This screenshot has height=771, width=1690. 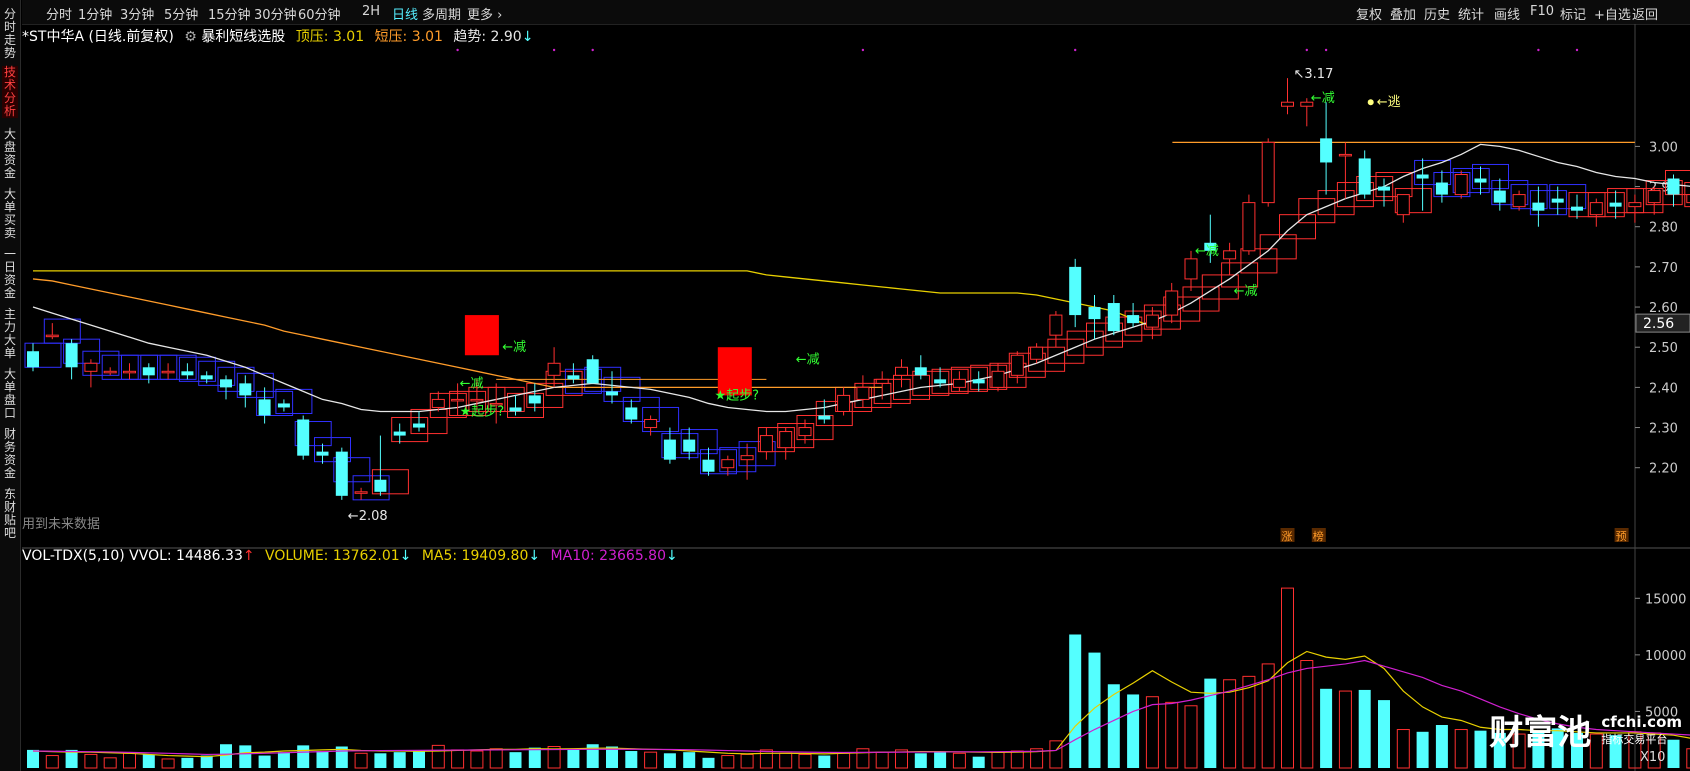 I want to click on last-price-label: 2.56, so click(x=1658, y=324).